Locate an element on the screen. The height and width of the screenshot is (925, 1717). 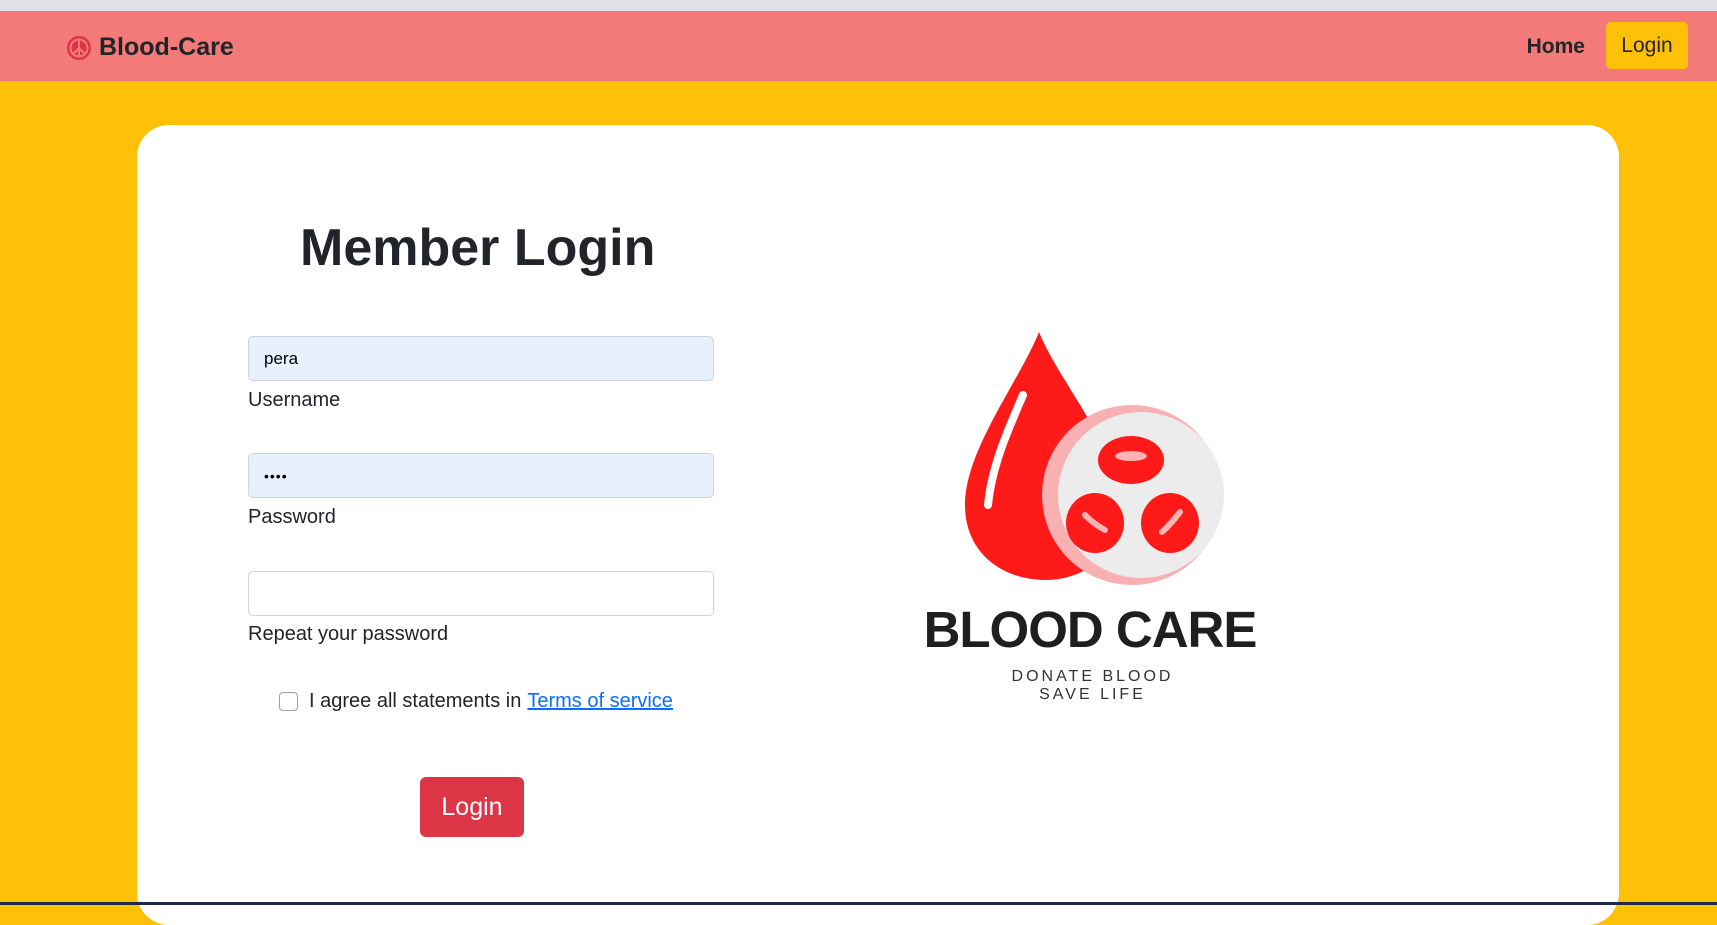
peace-icon is located at coordinates (79, 47).